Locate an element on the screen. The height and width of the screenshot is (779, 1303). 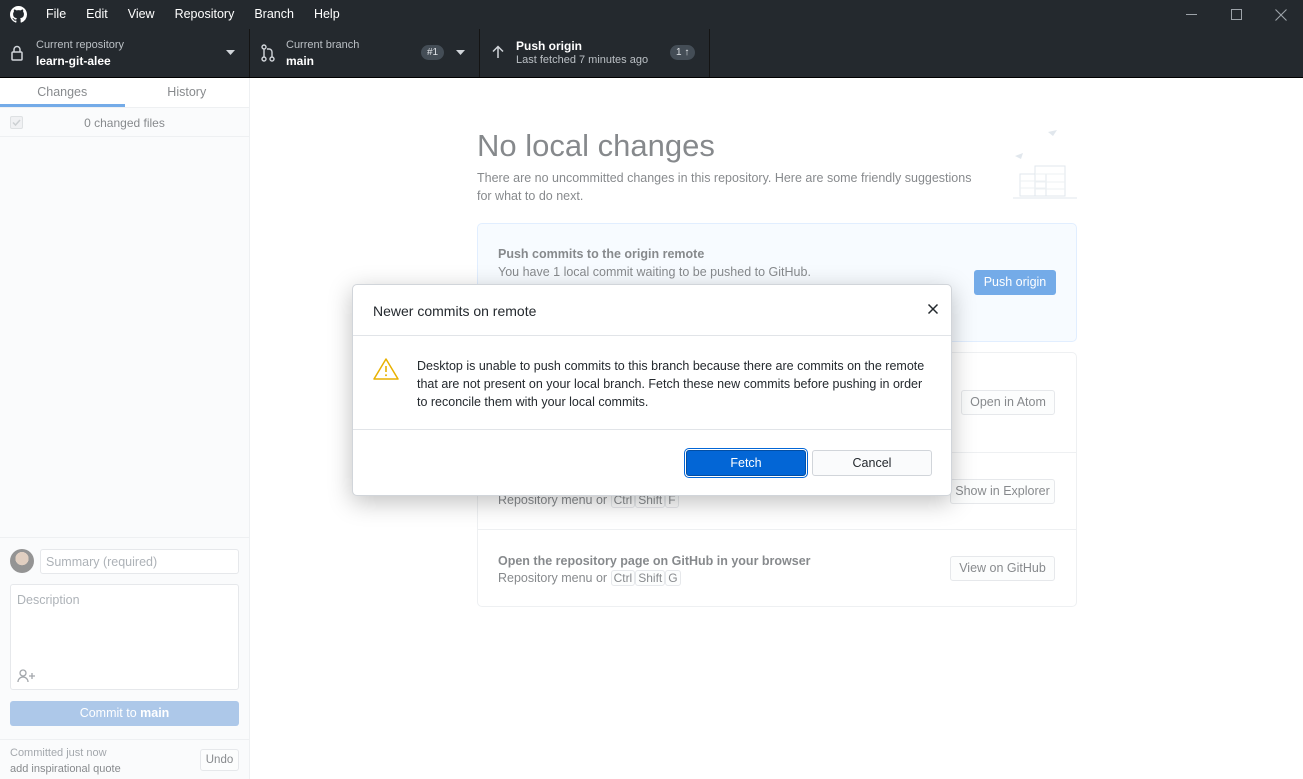
github-logo-icon is located at coordinates (18, 14).